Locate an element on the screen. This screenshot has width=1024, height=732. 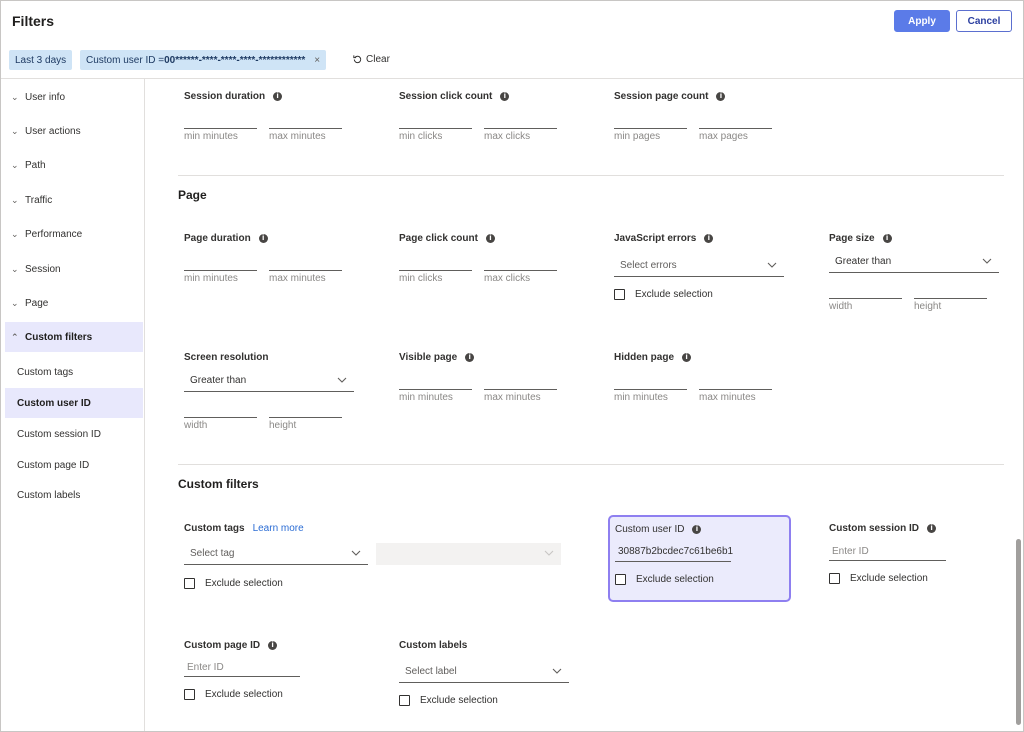
chip-prefix: Custom user ID = is located at coordinates (125, 60).